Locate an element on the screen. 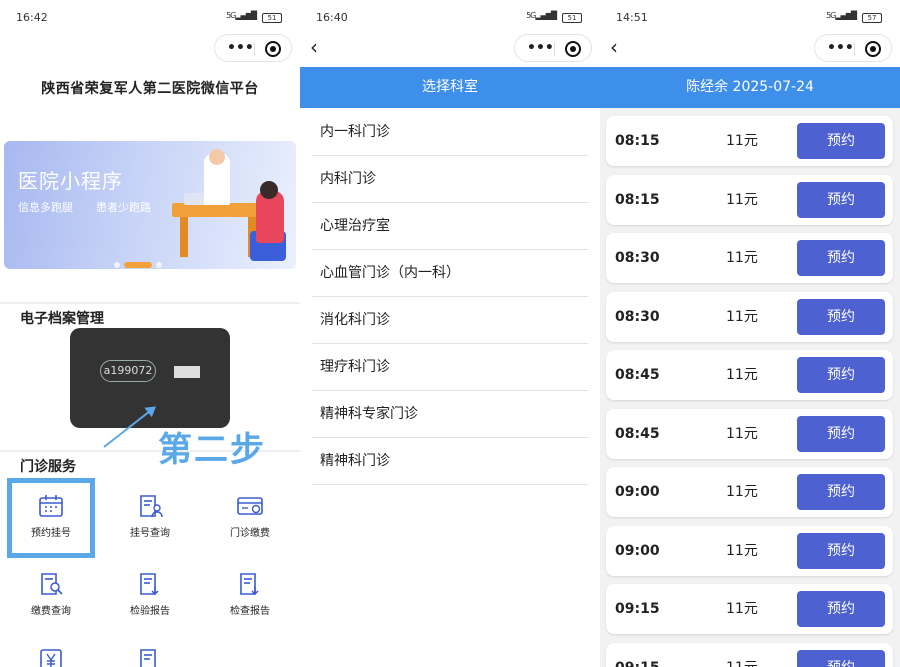 Image resolution: width=900 pixels, height=667 pixels. highlight-box is located at coordinates (51, 518).